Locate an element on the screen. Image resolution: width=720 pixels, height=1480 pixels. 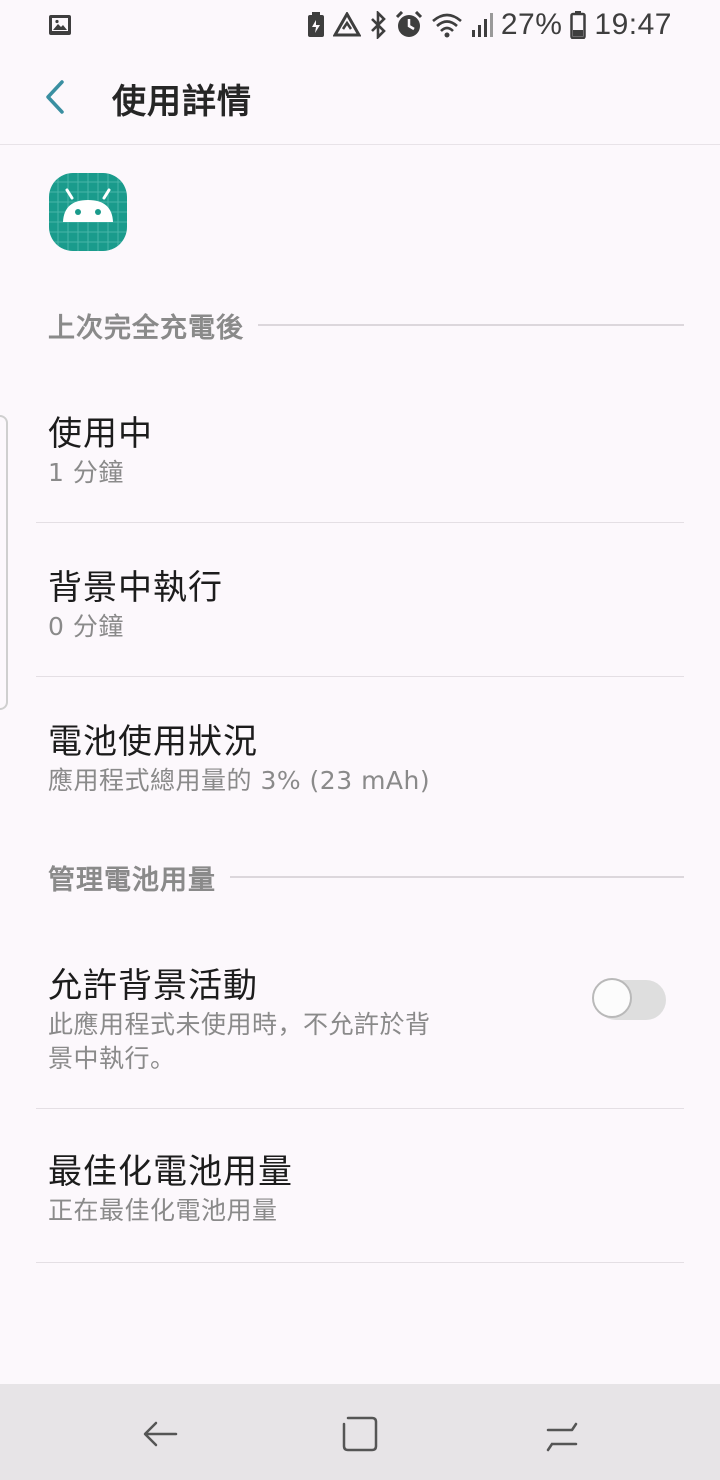
section-label: 上次完全充電後 is located at coordinates (146, 328).